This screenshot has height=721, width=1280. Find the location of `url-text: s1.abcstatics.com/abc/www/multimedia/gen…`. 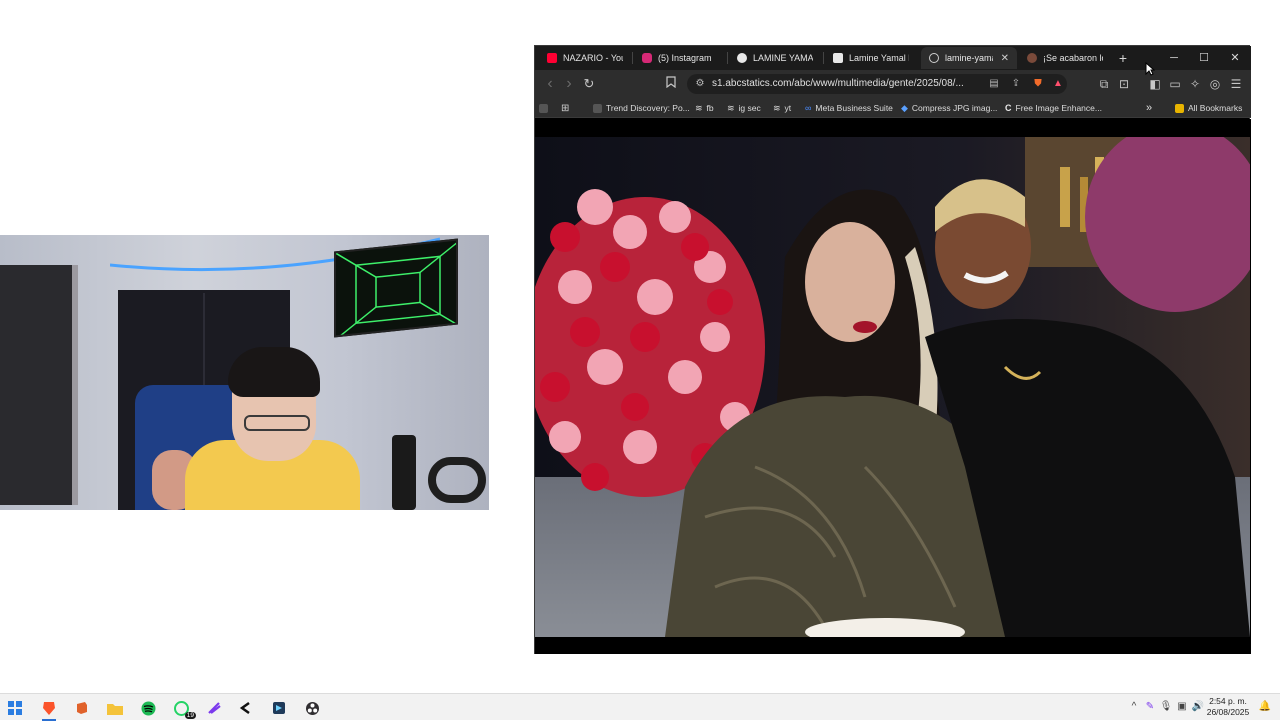

url-text: s1.abcstatics.com/abc/www/multimedia/gen… is located at coordinates (838, 83).